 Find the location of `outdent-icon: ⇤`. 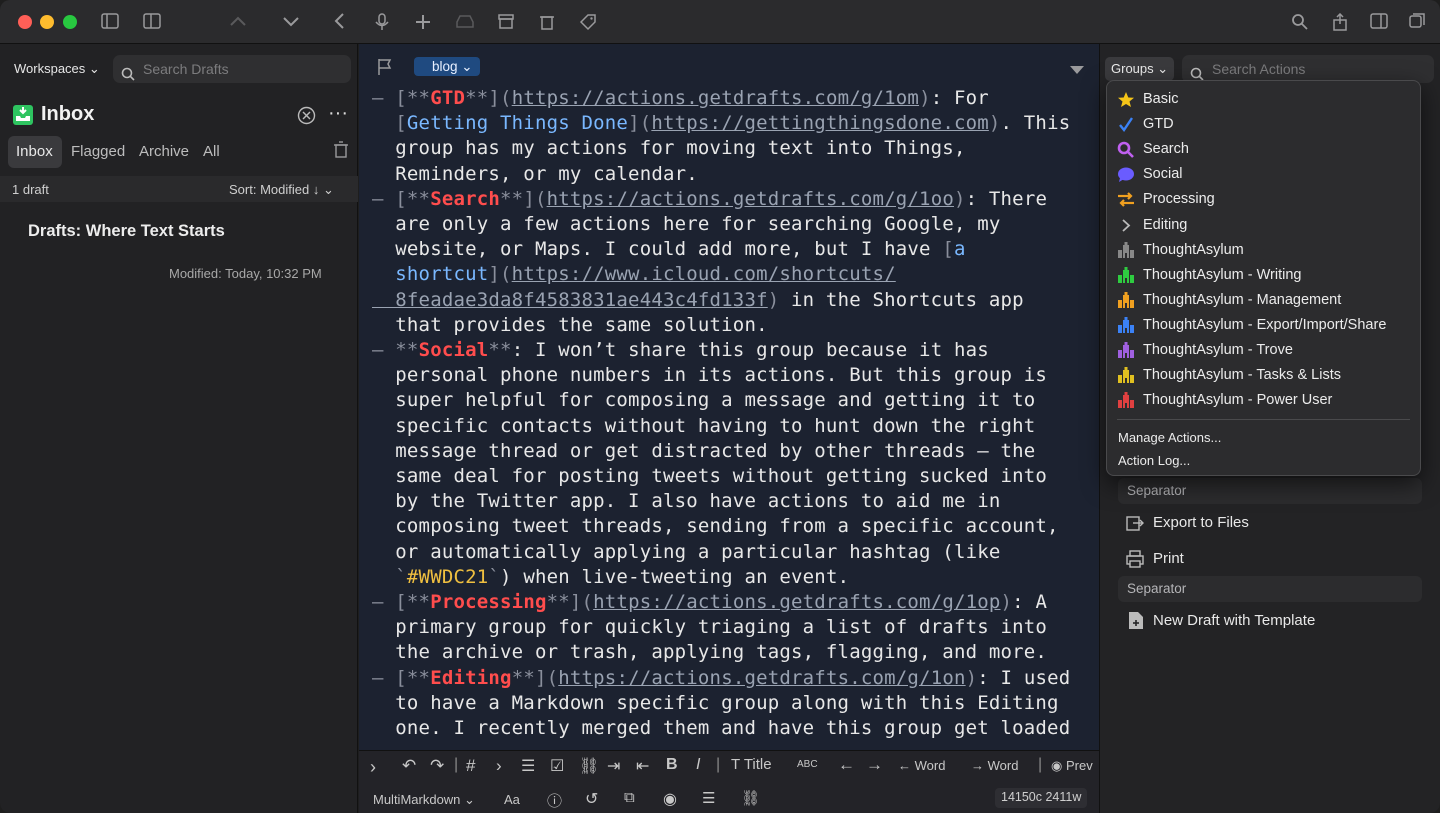

outdent-icon: ⇤ is located at coordinates (642, 766).